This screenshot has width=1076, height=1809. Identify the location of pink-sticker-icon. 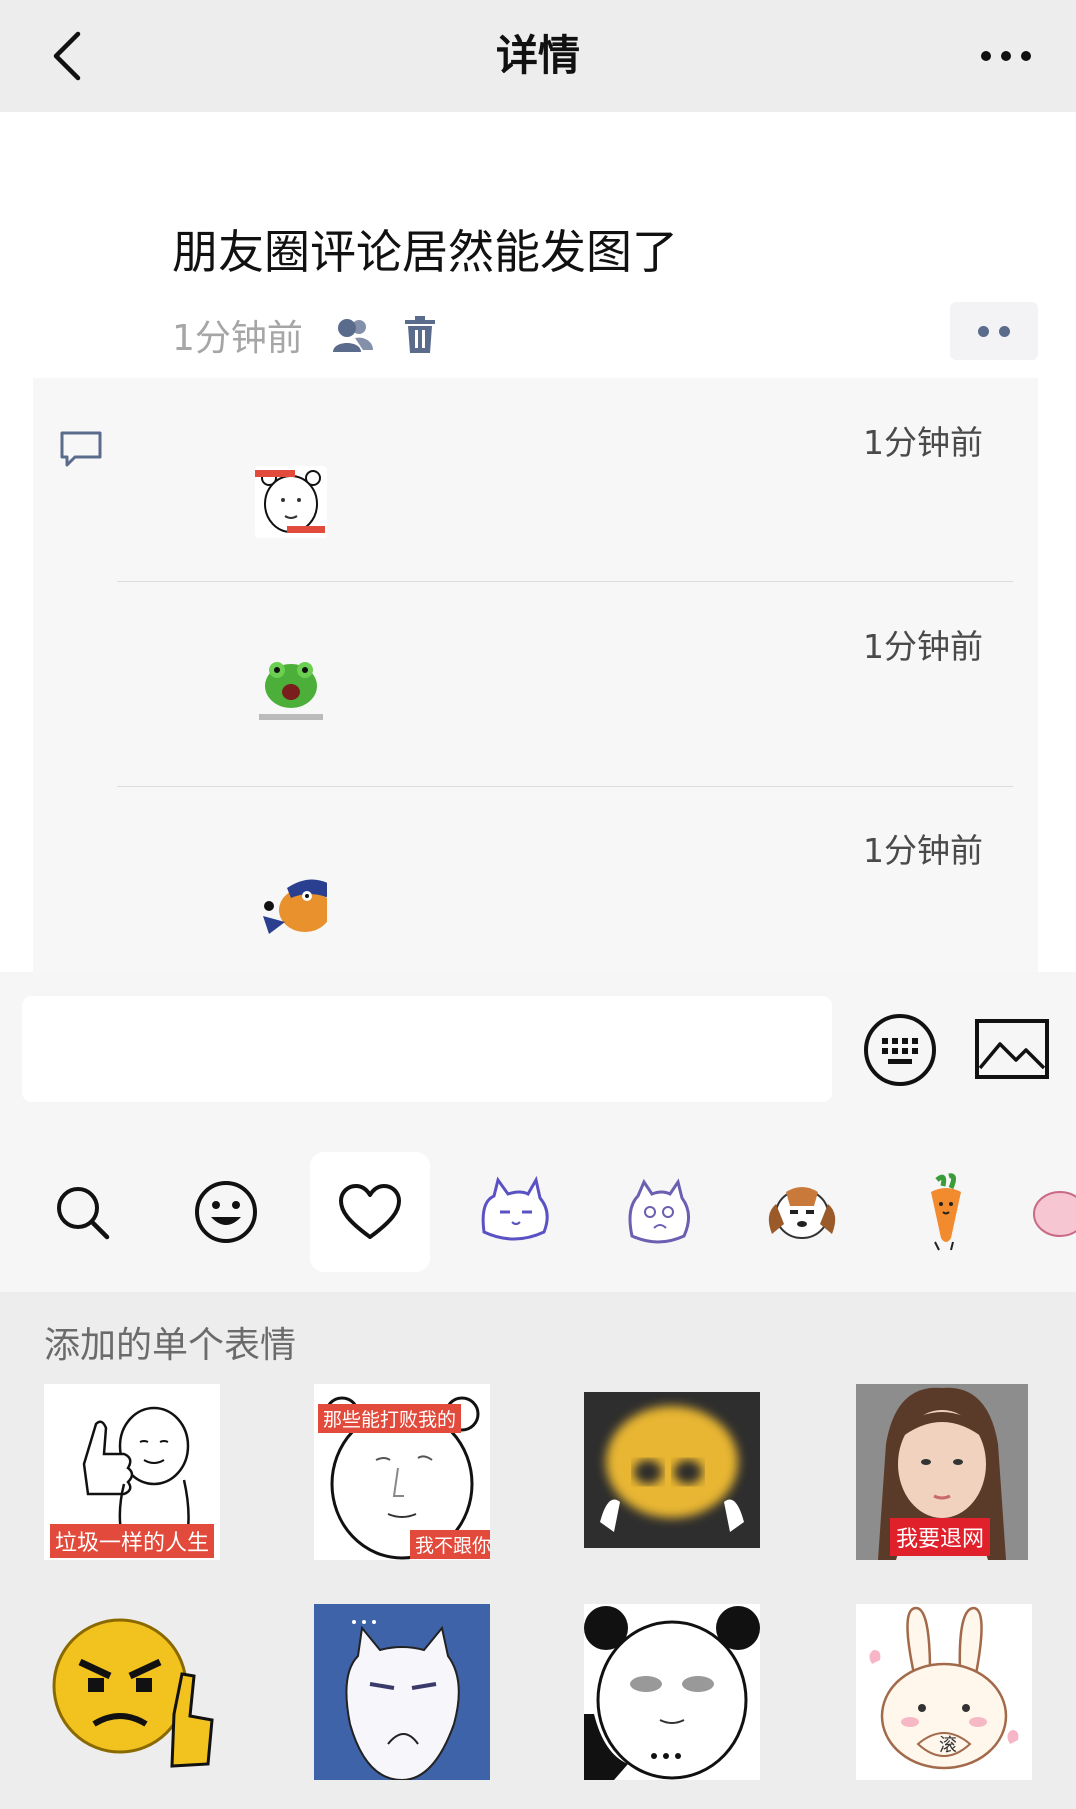
(1054, 1214).